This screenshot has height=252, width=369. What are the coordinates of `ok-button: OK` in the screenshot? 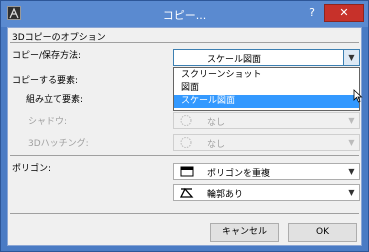 It's located at (322, 232).